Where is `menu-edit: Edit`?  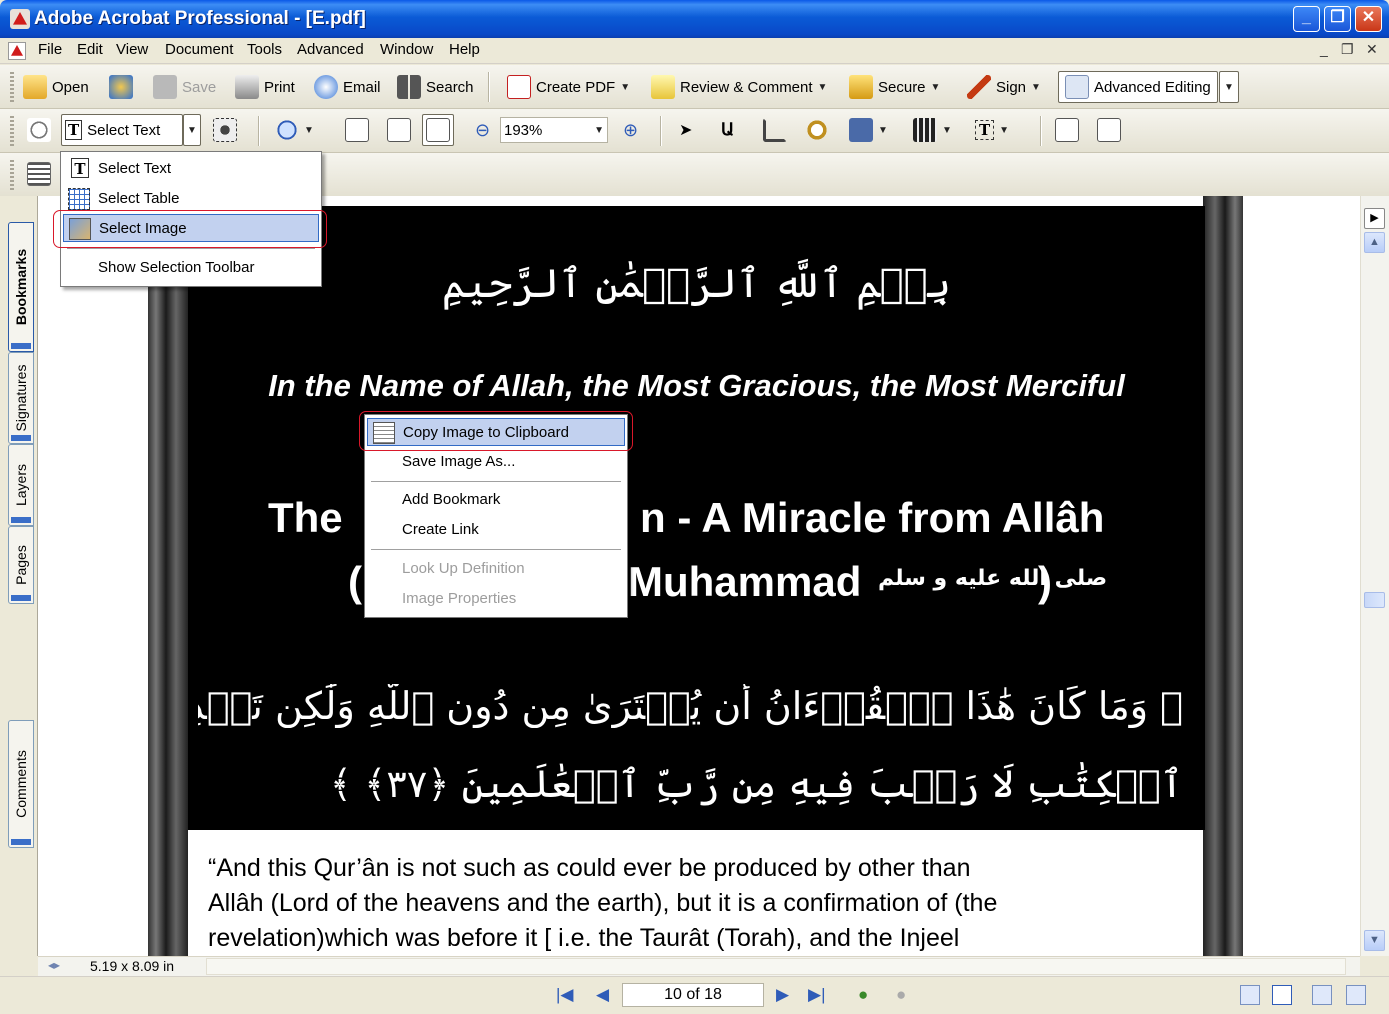
menu-edit: Edit is located at coordinates (90, 49).